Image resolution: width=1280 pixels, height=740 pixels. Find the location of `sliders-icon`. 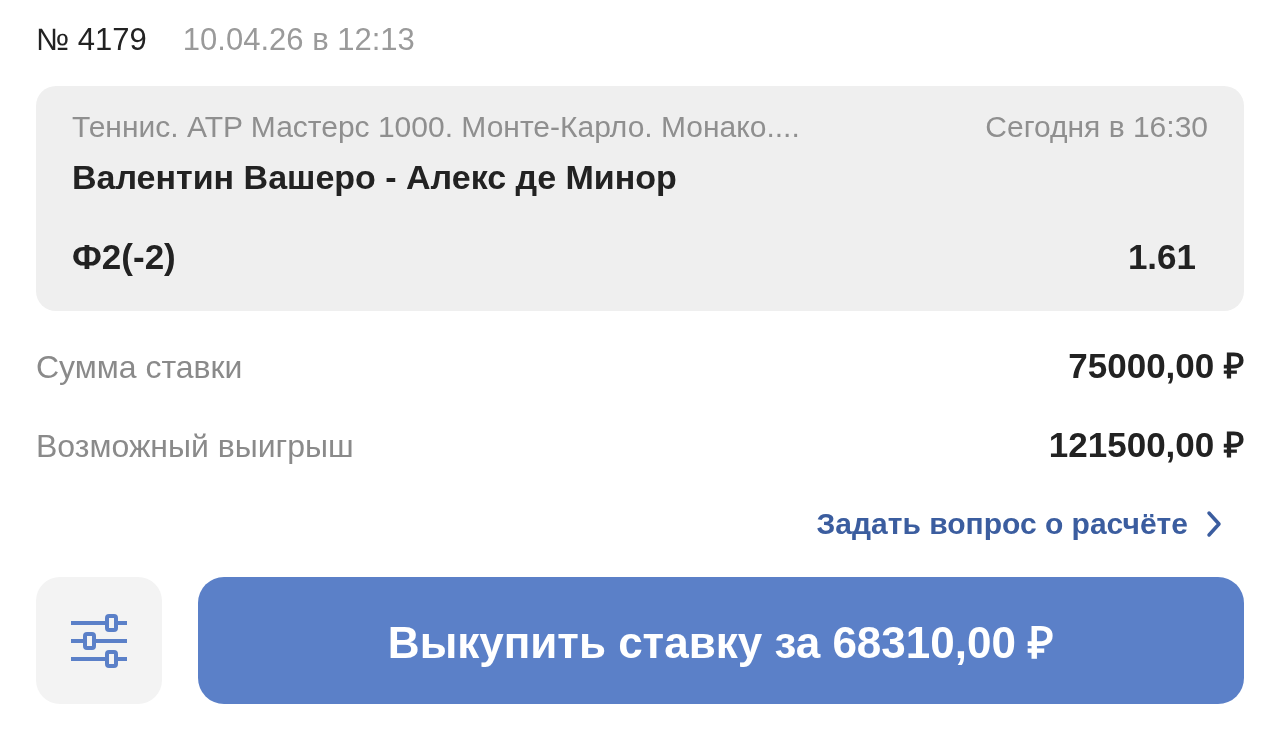

sliders-icon is located at coordinates (99, 640).